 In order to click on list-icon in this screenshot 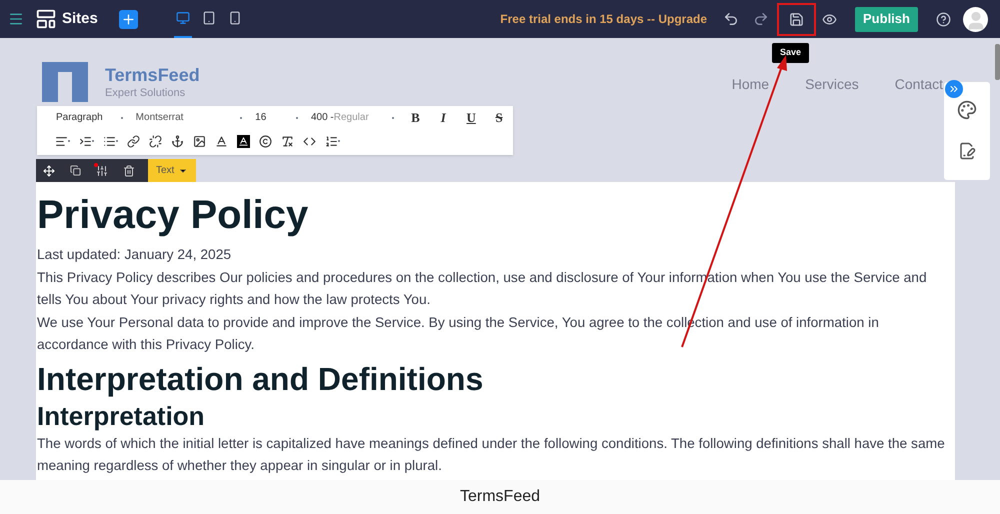, I will do `click(110, 141)`.